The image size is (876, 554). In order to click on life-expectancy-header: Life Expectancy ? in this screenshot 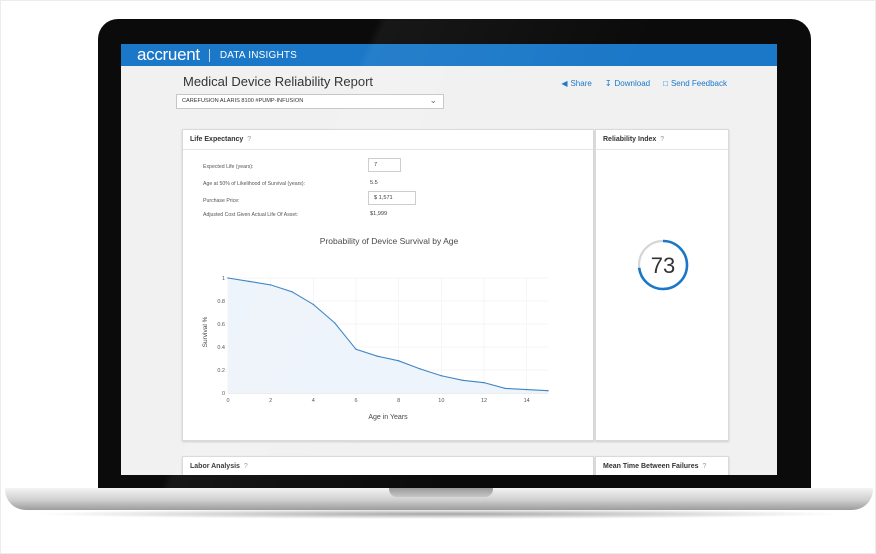, I will do `click(388, 140)`.